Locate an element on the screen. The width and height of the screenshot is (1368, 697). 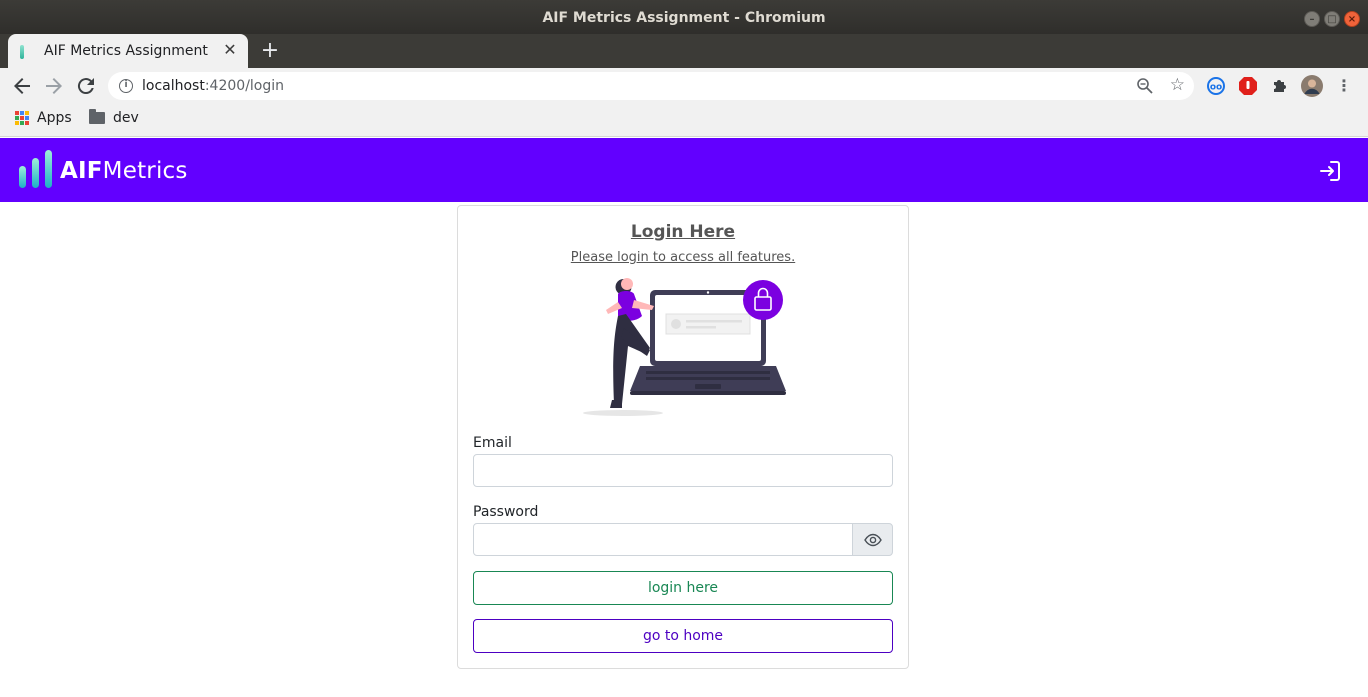
browser-menu-icon: ⋮ is located at coordinates (1344, 86).